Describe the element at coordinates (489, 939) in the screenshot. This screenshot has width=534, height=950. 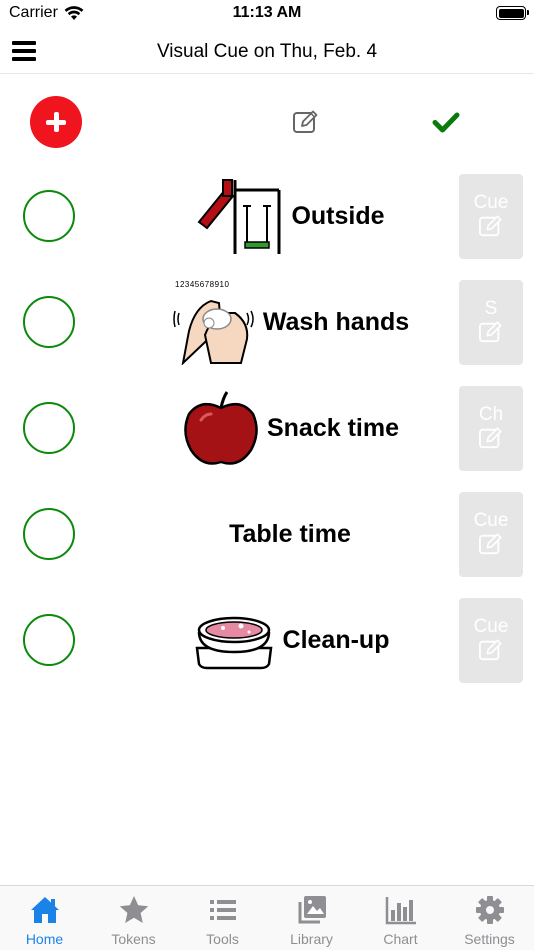
I see `tab-label: Settings` at that location.